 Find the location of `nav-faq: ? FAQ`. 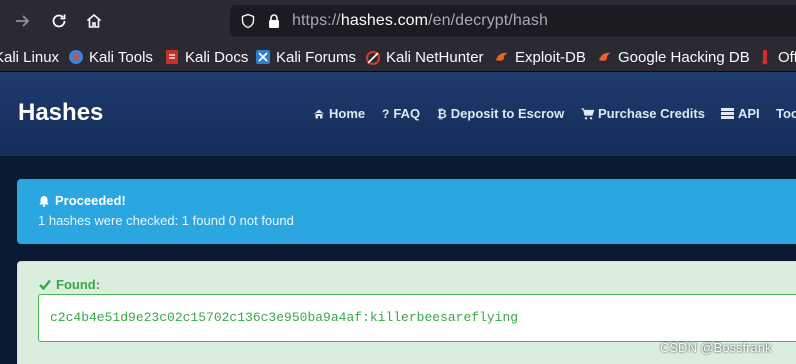

nav-faq: ? FAQ is located at coordinates (401, 113).